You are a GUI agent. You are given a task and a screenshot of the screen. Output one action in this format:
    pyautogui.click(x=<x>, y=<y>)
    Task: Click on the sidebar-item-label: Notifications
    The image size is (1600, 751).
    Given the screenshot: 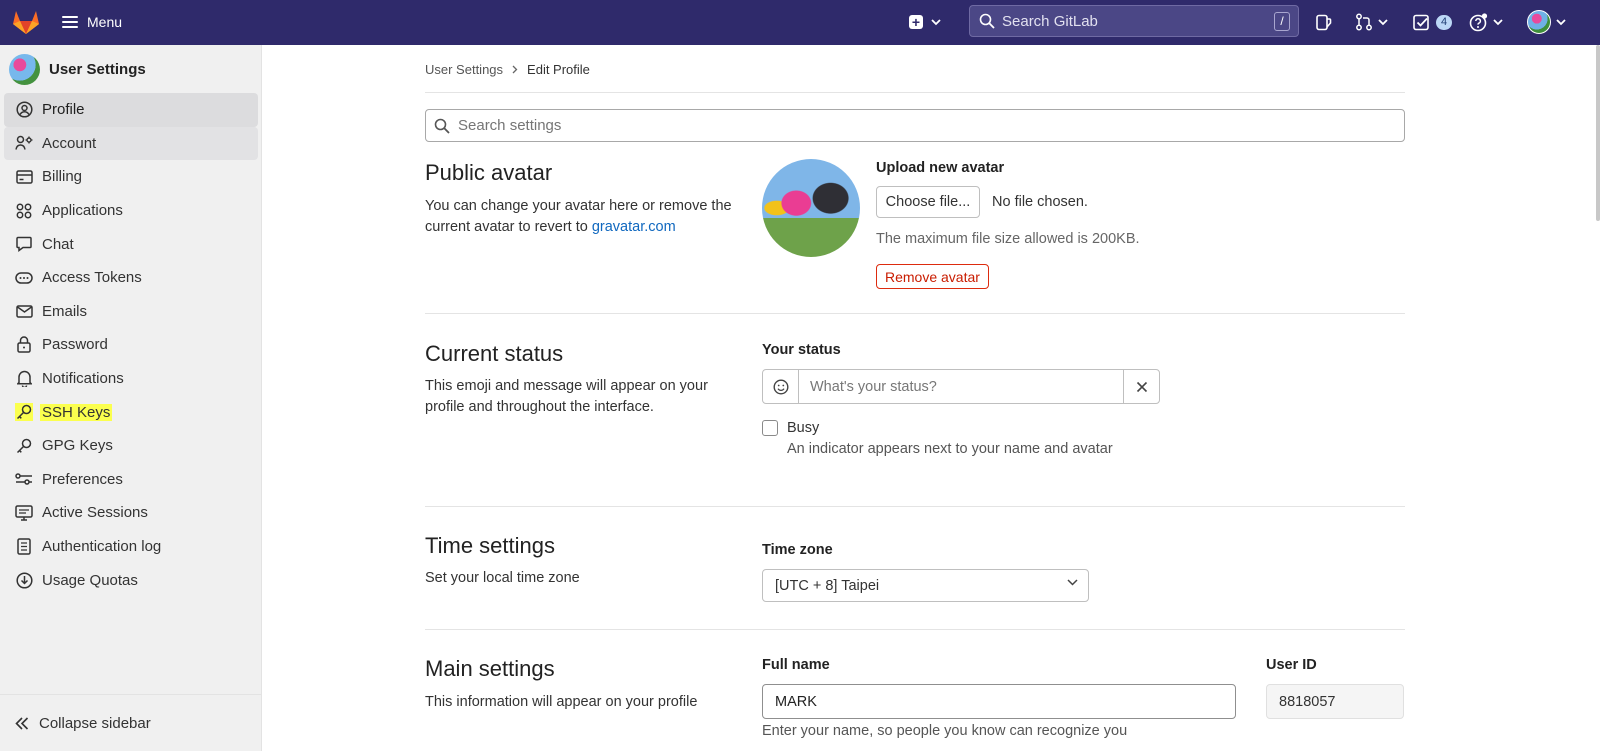 What is the action you would take?
    pyautogui.click(x=83, y=379)
    